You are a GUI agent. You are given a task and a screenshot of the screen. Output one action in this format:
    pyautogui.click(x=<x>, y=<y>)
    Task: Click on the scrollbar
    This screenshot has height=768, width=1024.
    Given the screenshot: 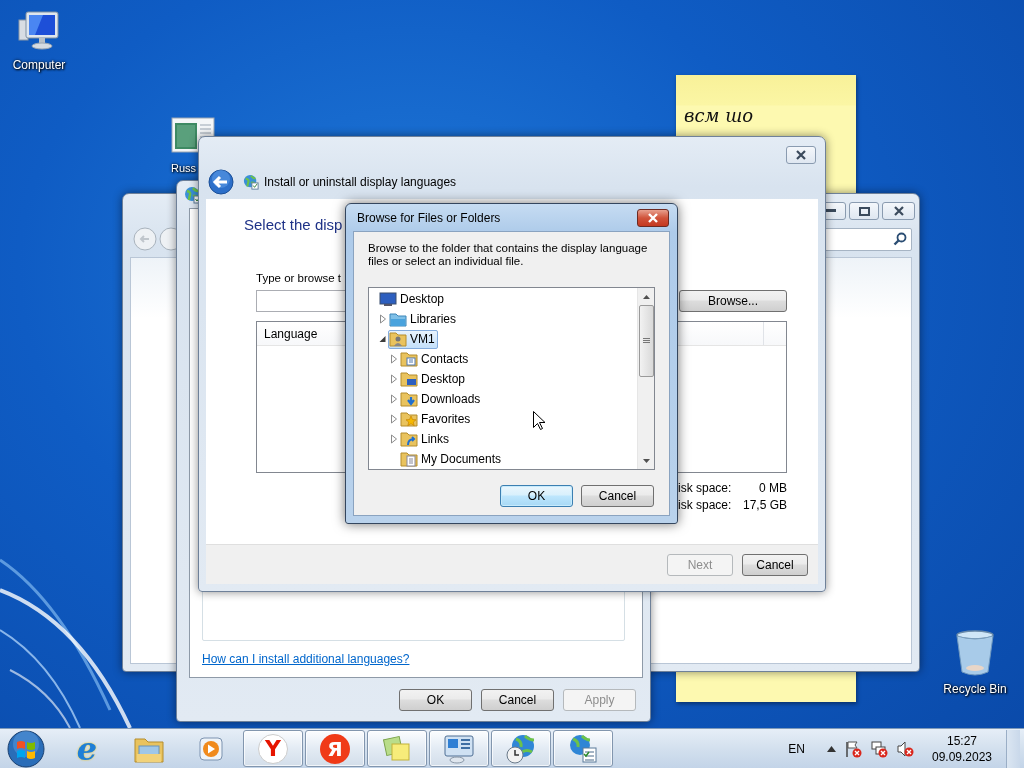 What is the action you would take?
    pyautogui.click(x=645, y=378)
    